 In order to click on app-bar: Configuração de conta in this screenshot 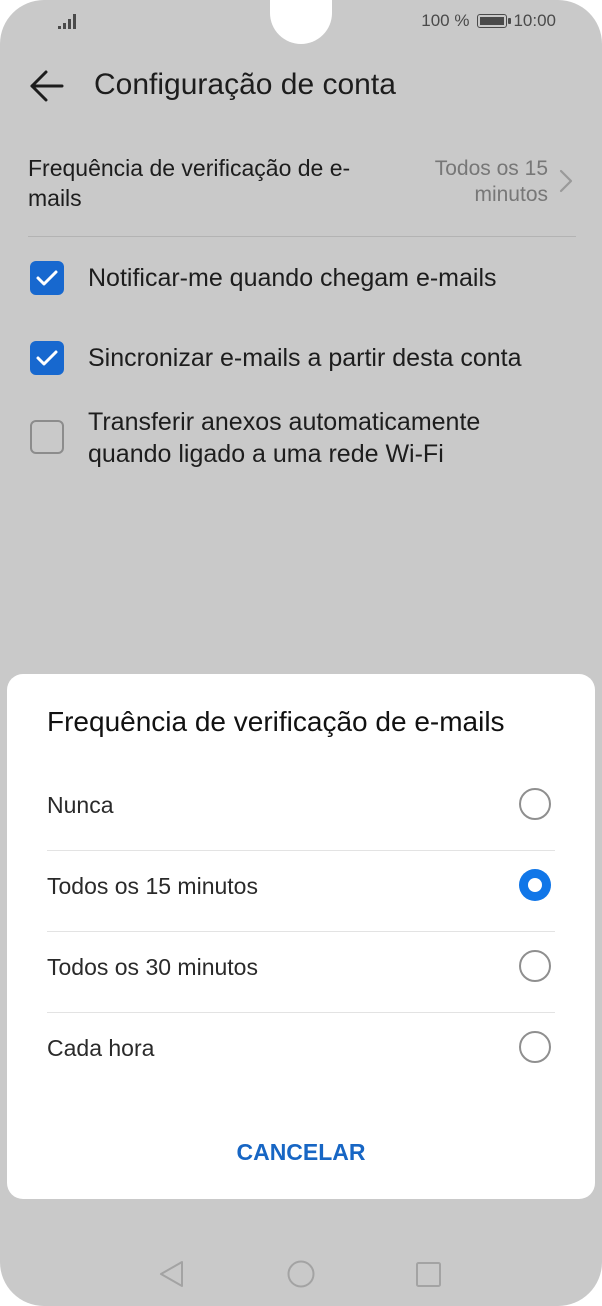, I will do `click(301, 86)`.